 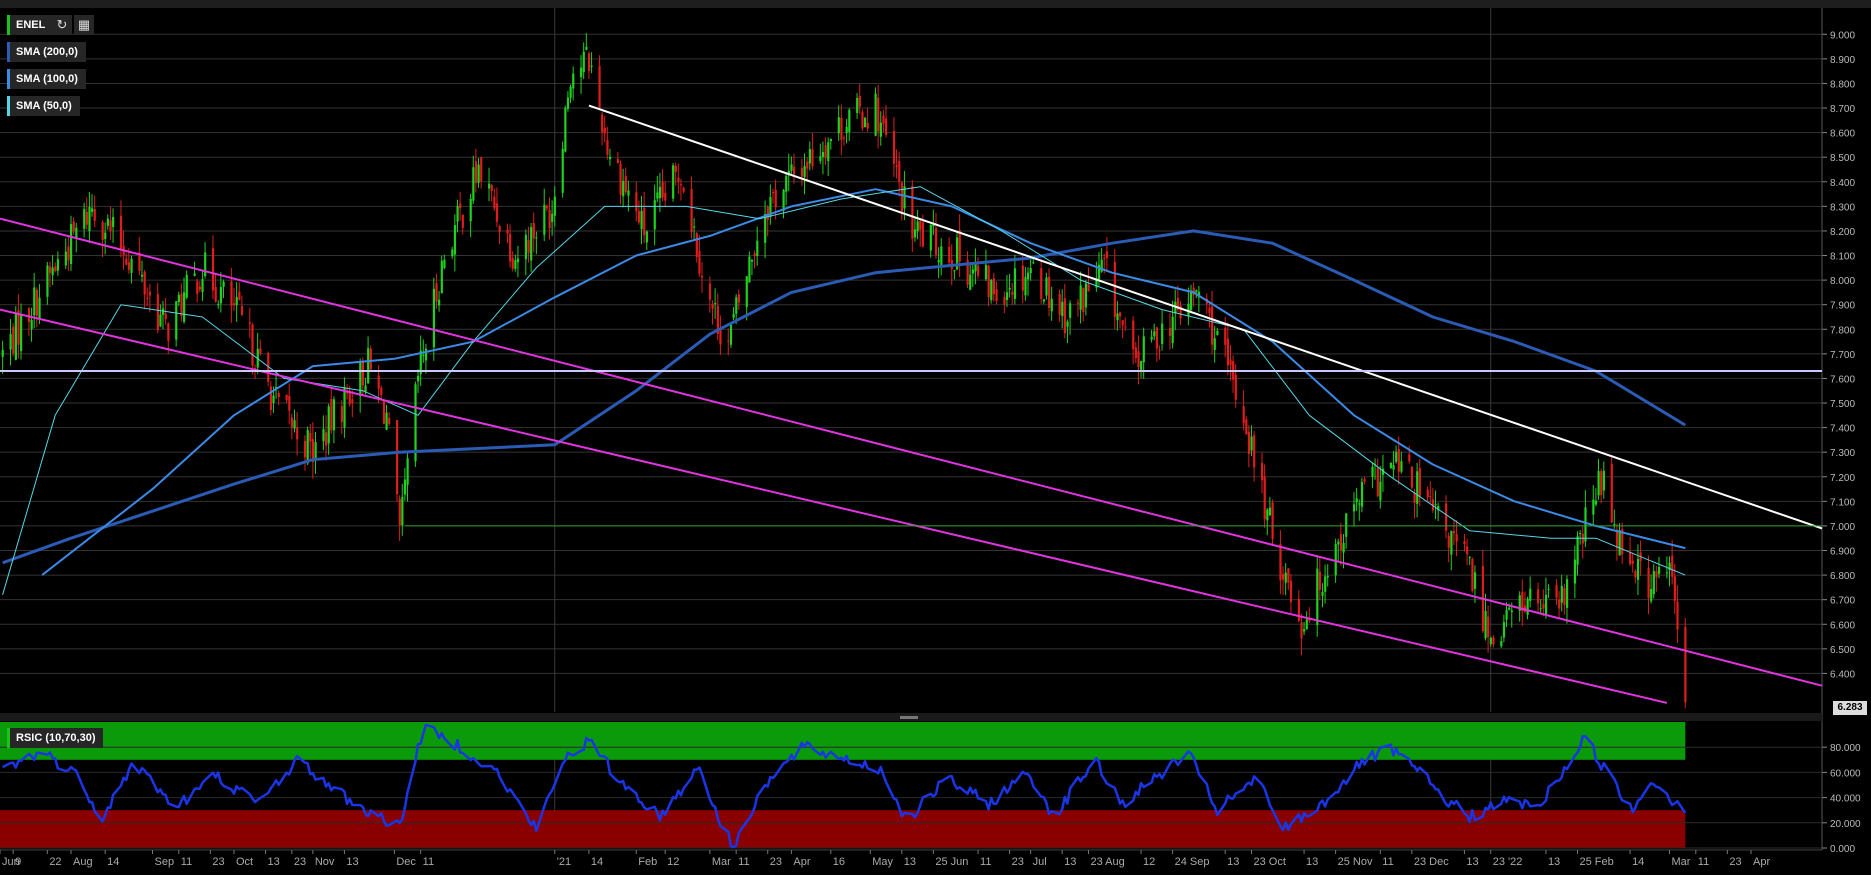 What do you see at coordinates (46, 79) in the screenshot?
I see `sma-100-label: SMA (100,0)` at bounding box center [46, 79].